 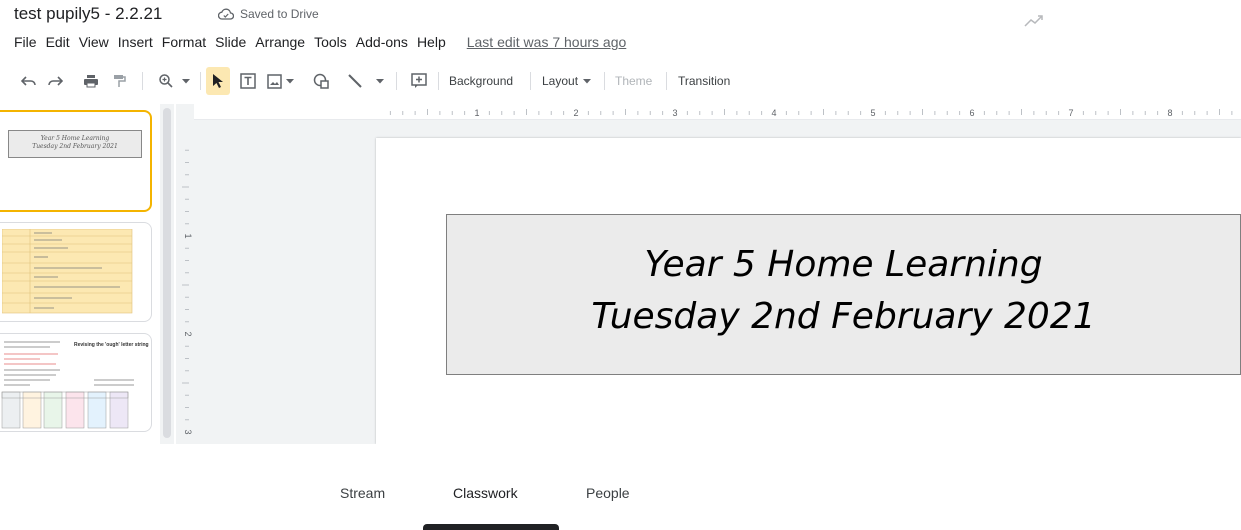 What do you see at coordinates (971, 113) in the screenshot?
I see `ruler-label: 6` at bounding box center [971, 113].